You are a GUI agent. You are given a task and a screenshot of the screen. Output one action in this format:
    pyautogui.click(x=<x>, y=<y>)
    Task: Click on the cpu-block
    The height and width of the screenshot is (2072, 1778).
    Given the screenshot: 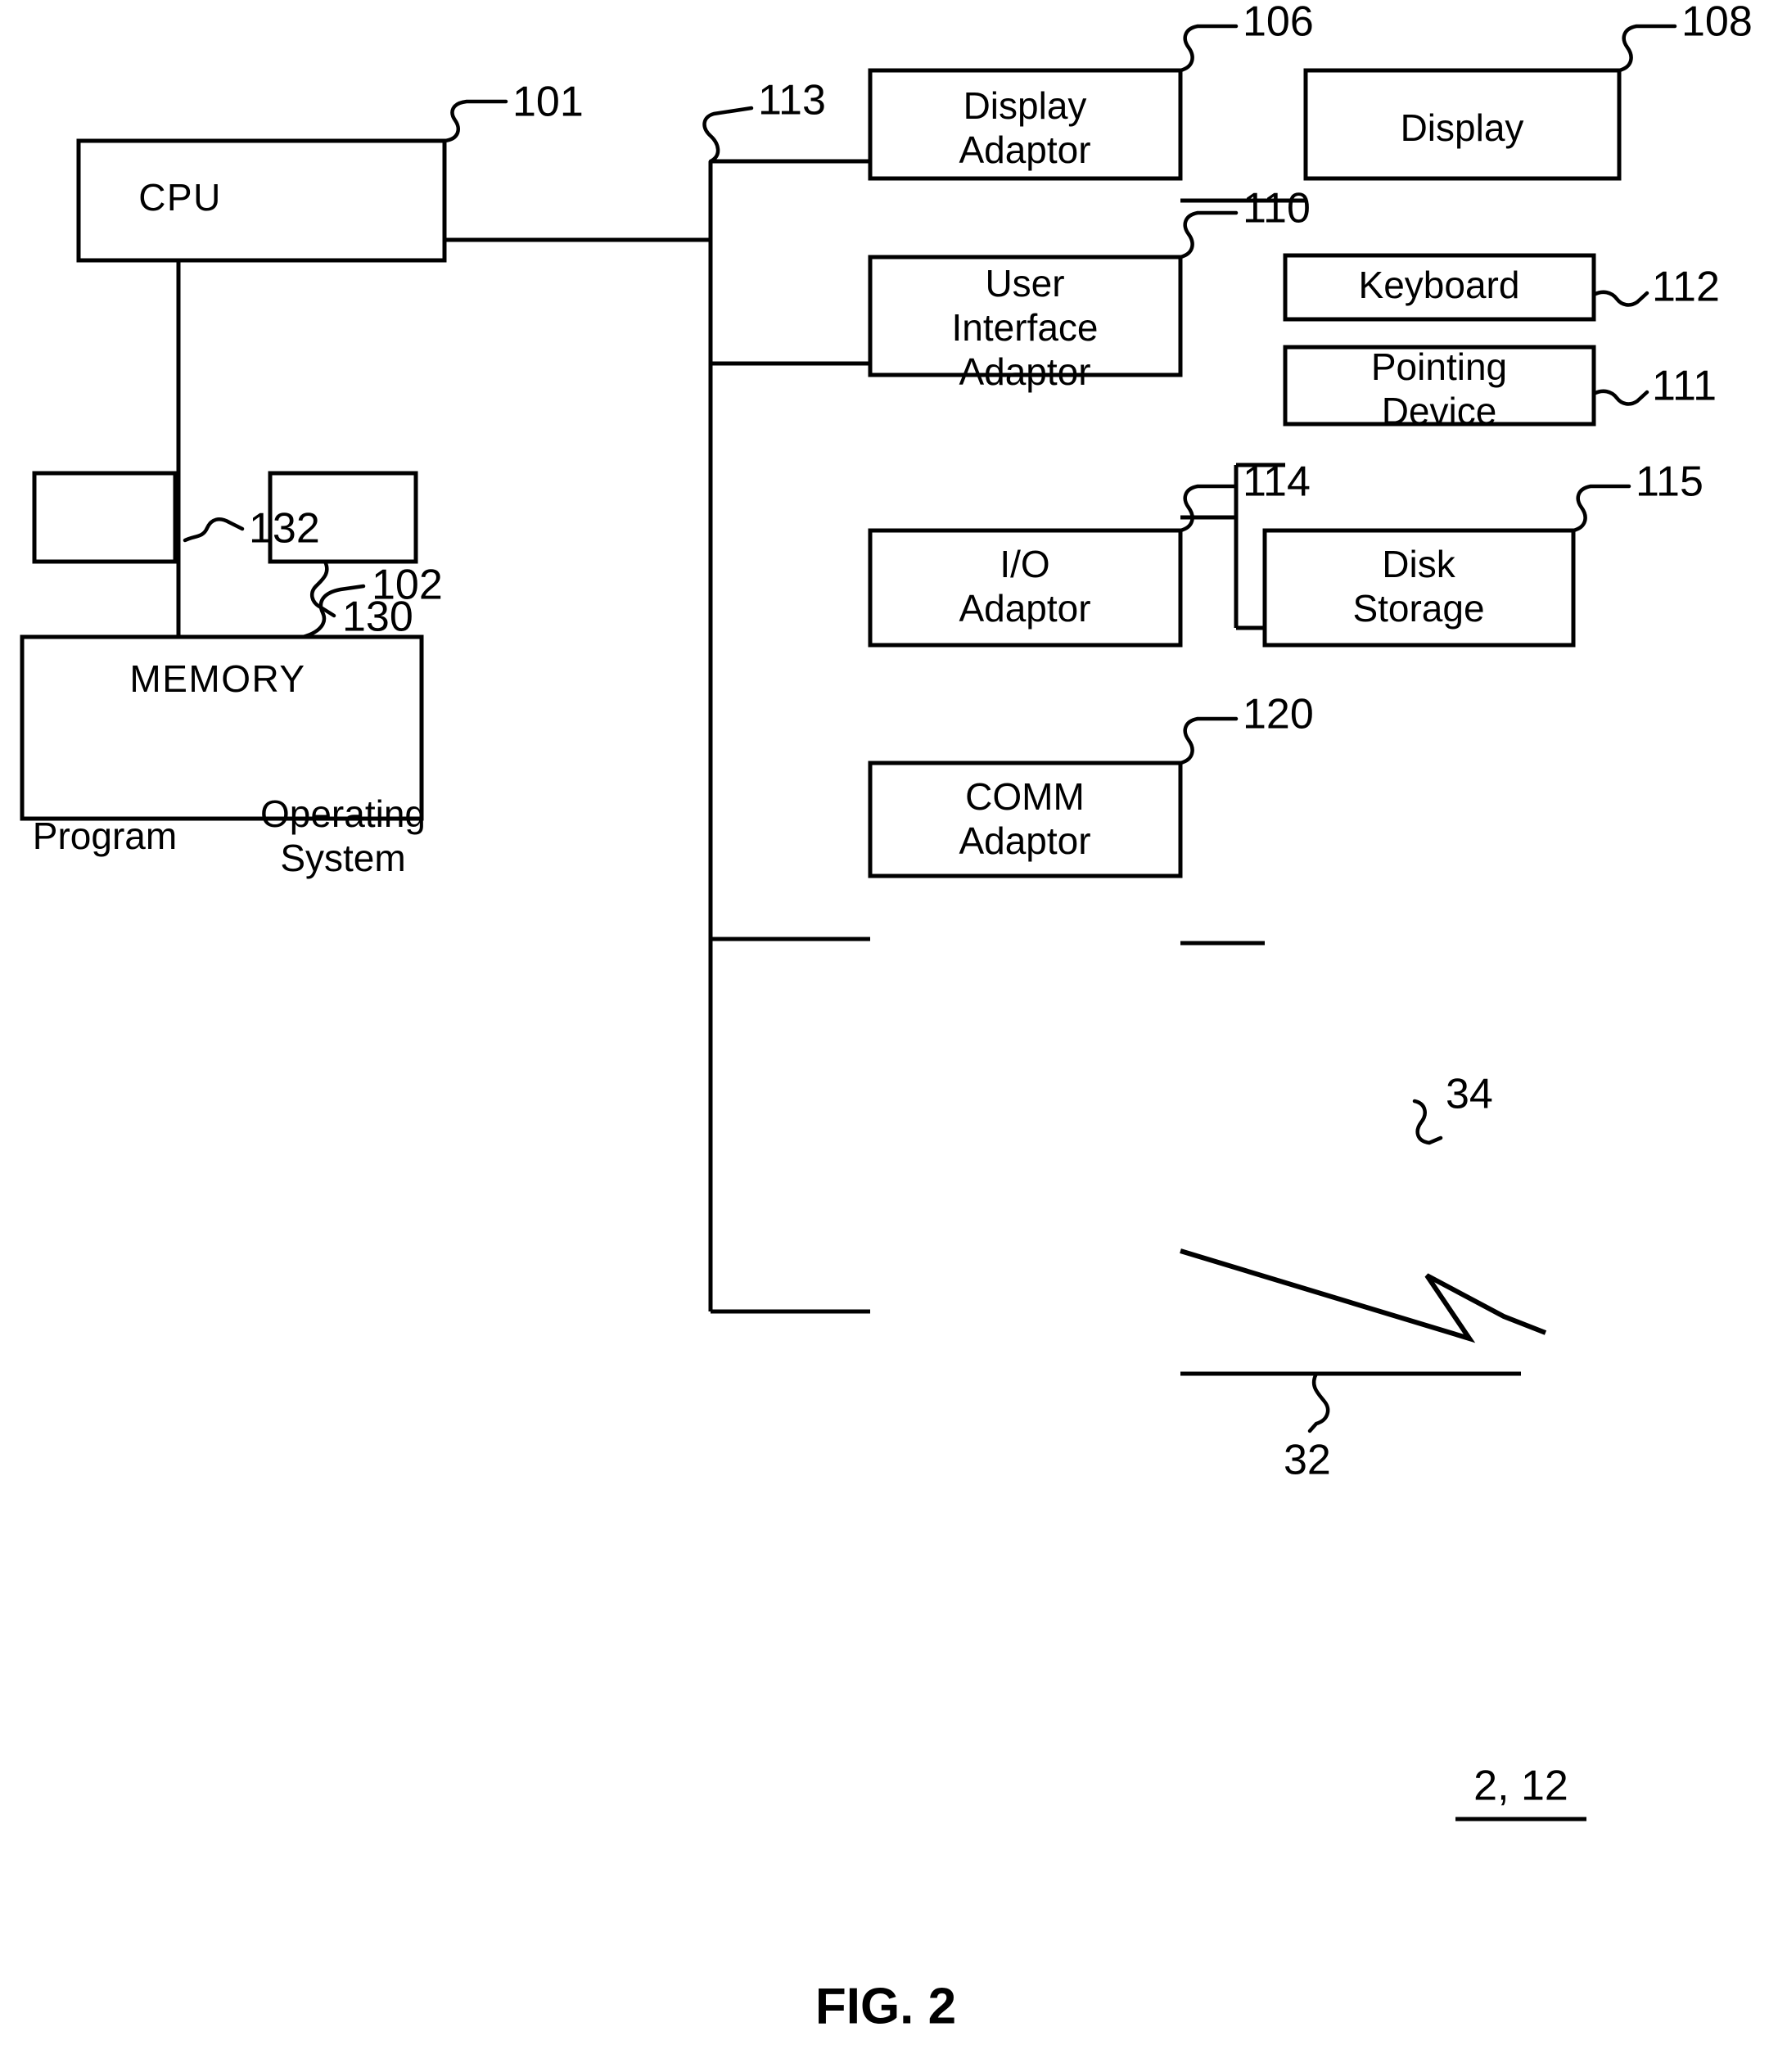 What is the action you would take?
    pyautogui.click(x=261, y=200)
    